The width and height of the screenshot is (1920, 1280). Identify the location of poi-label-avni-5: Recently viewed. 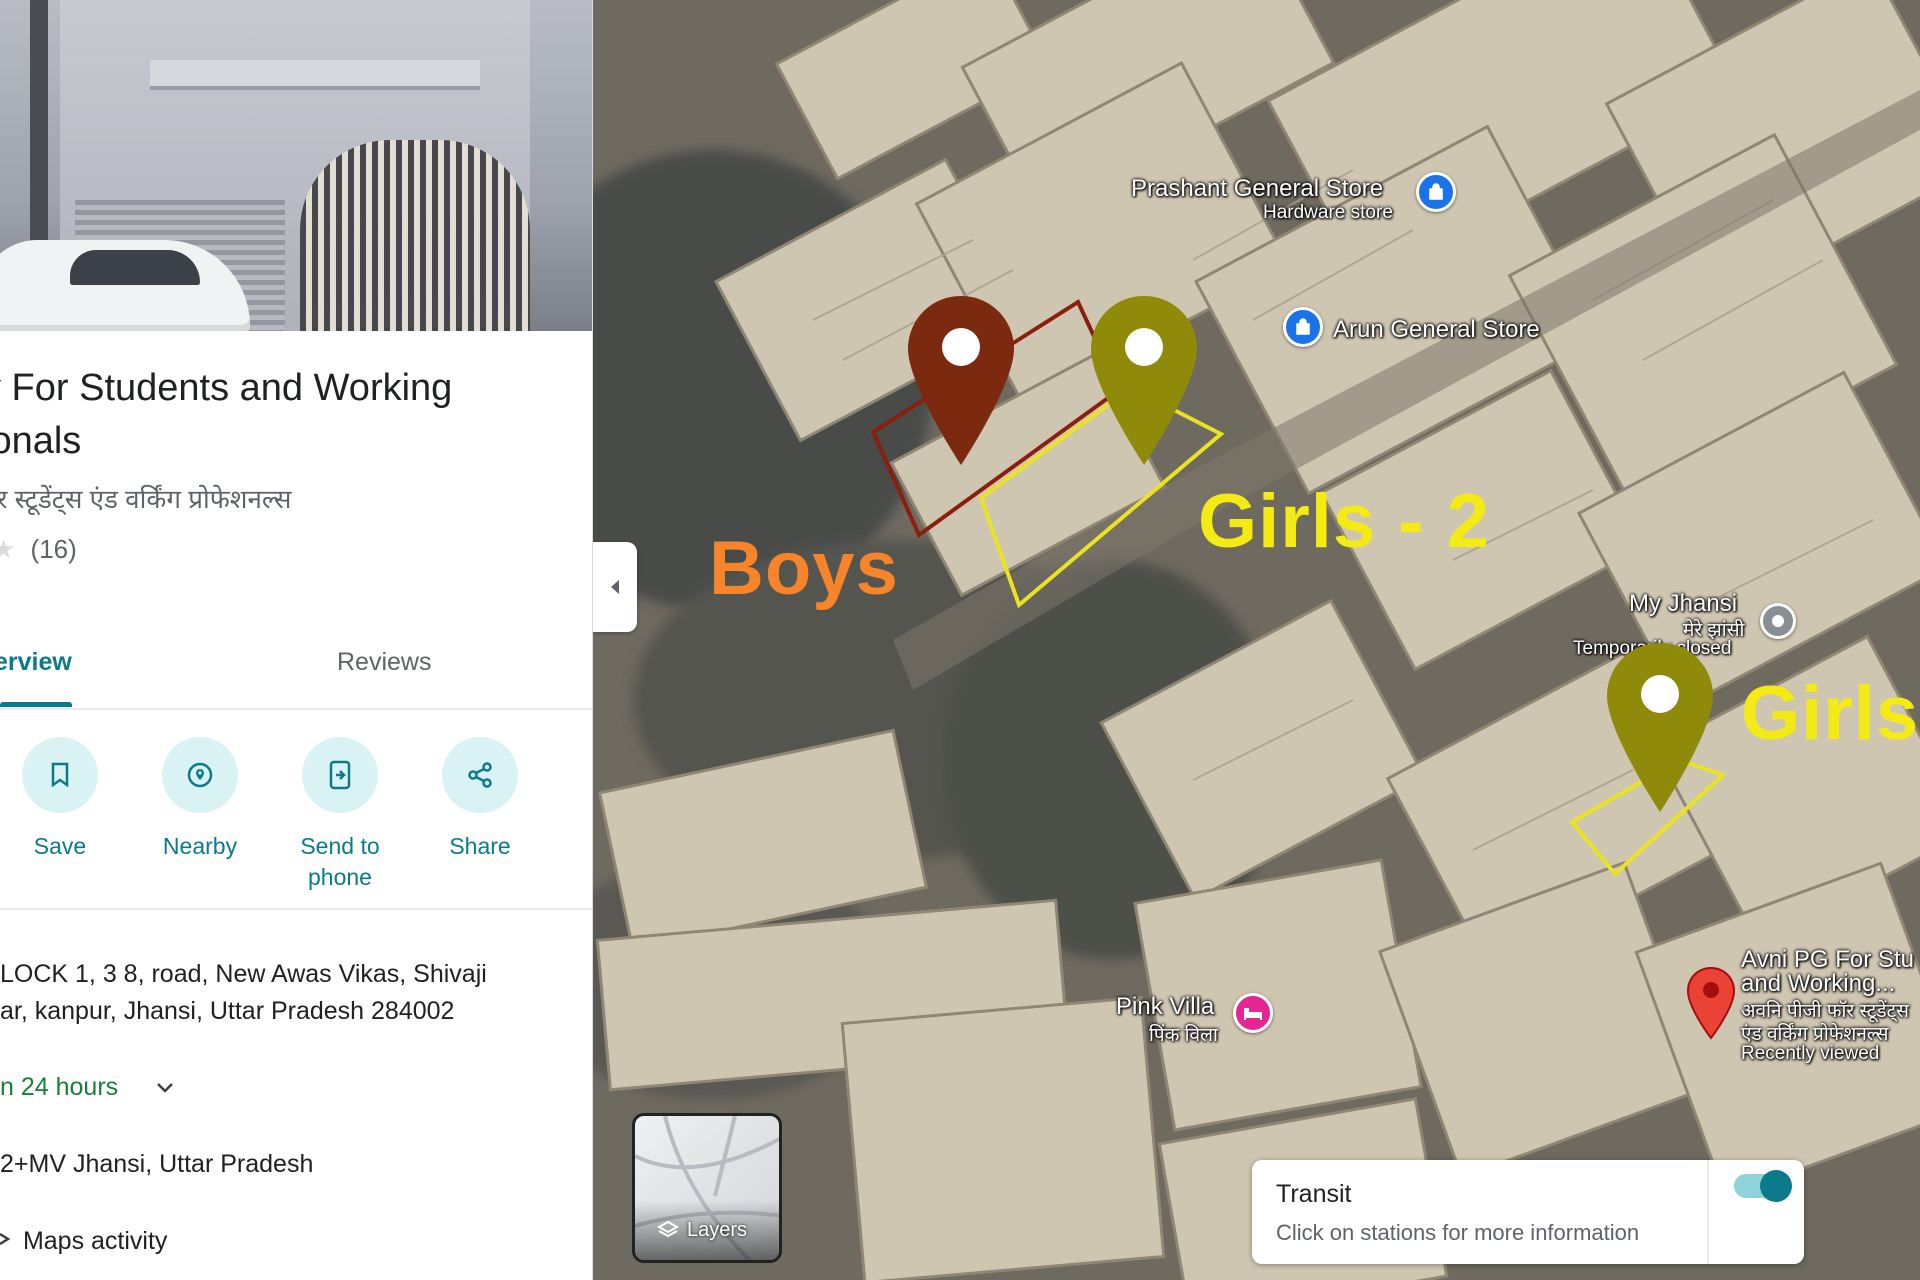
(1810, 1053).